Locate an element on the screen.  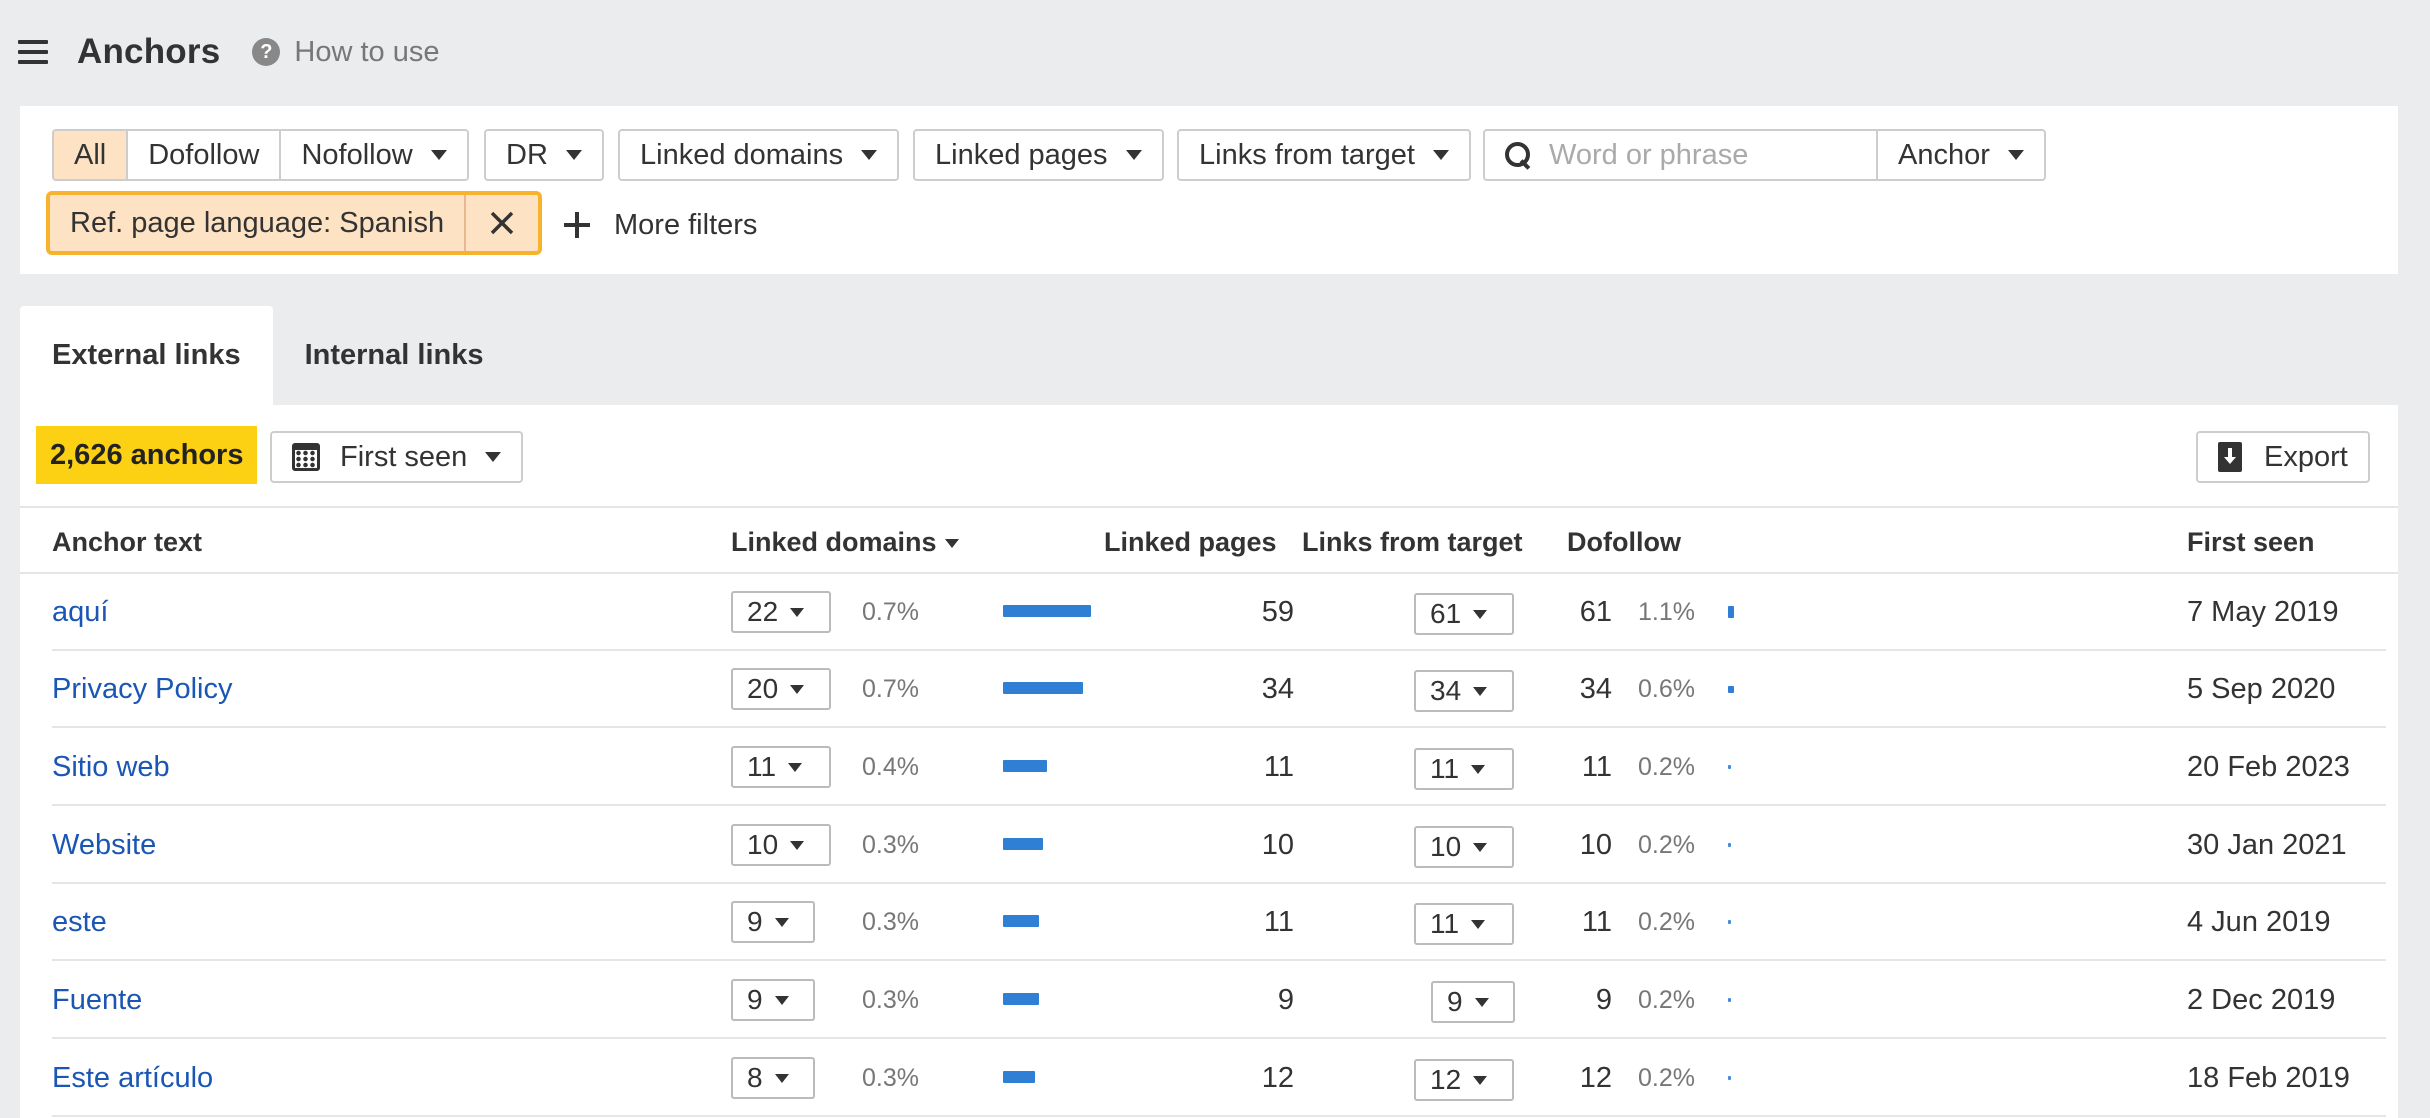
dofollow-value: 10 is located at coordinates (1595, 844).